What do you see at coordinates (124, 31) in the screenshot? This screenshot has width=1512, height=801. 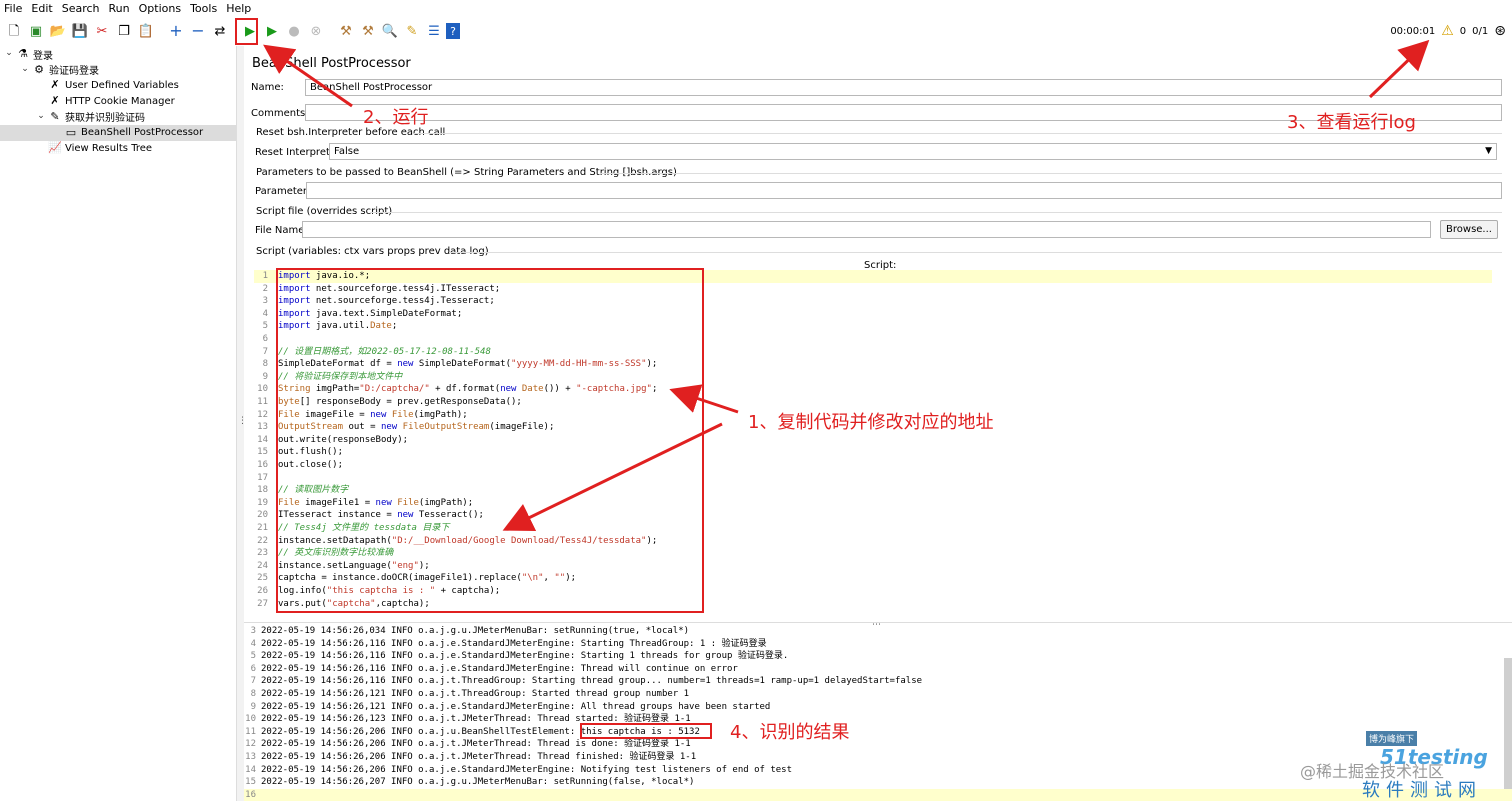 I see `copy-icon: ❐` at bounding box center [124, 31].